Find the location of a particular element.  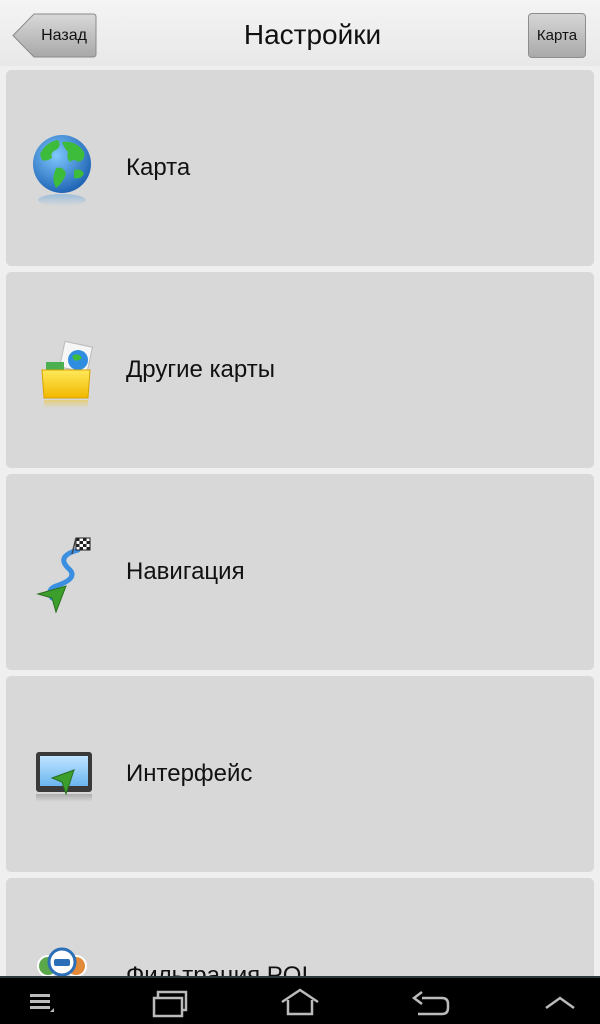

back-button: Назад is located at coordinates (54, 35).